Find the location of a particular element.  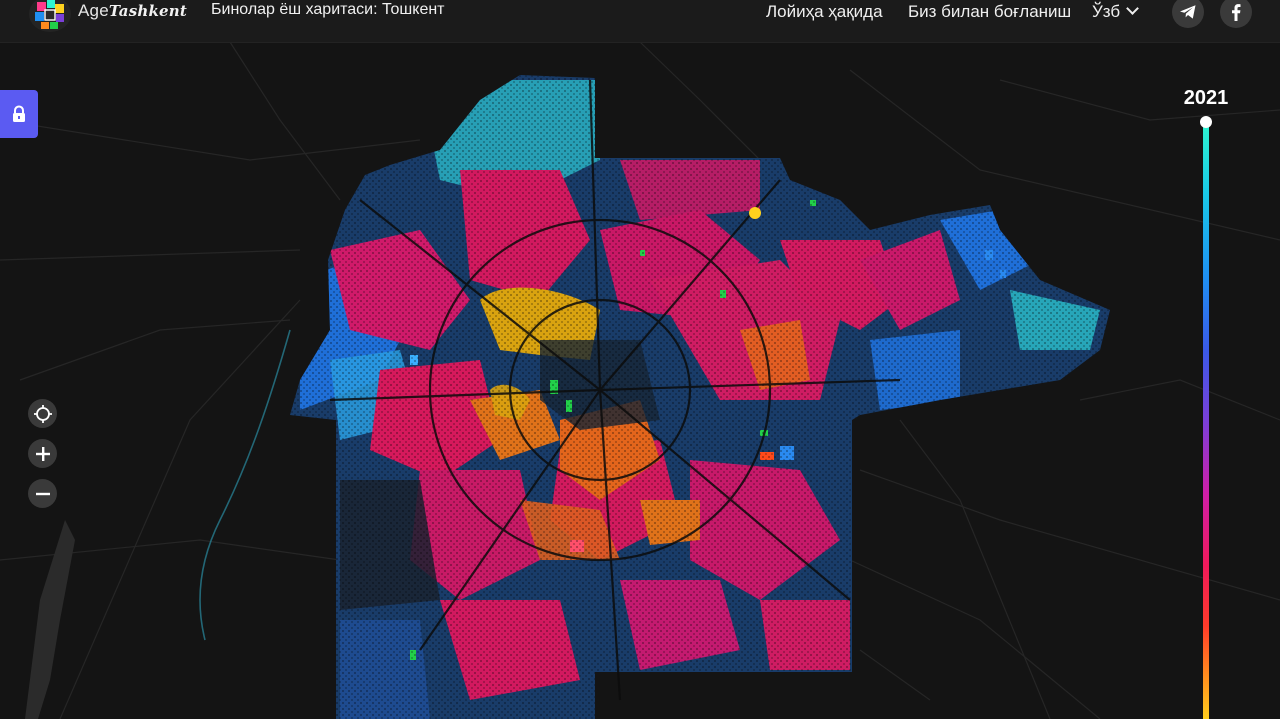

facebook-icon is located at coordinates (1236, 12).